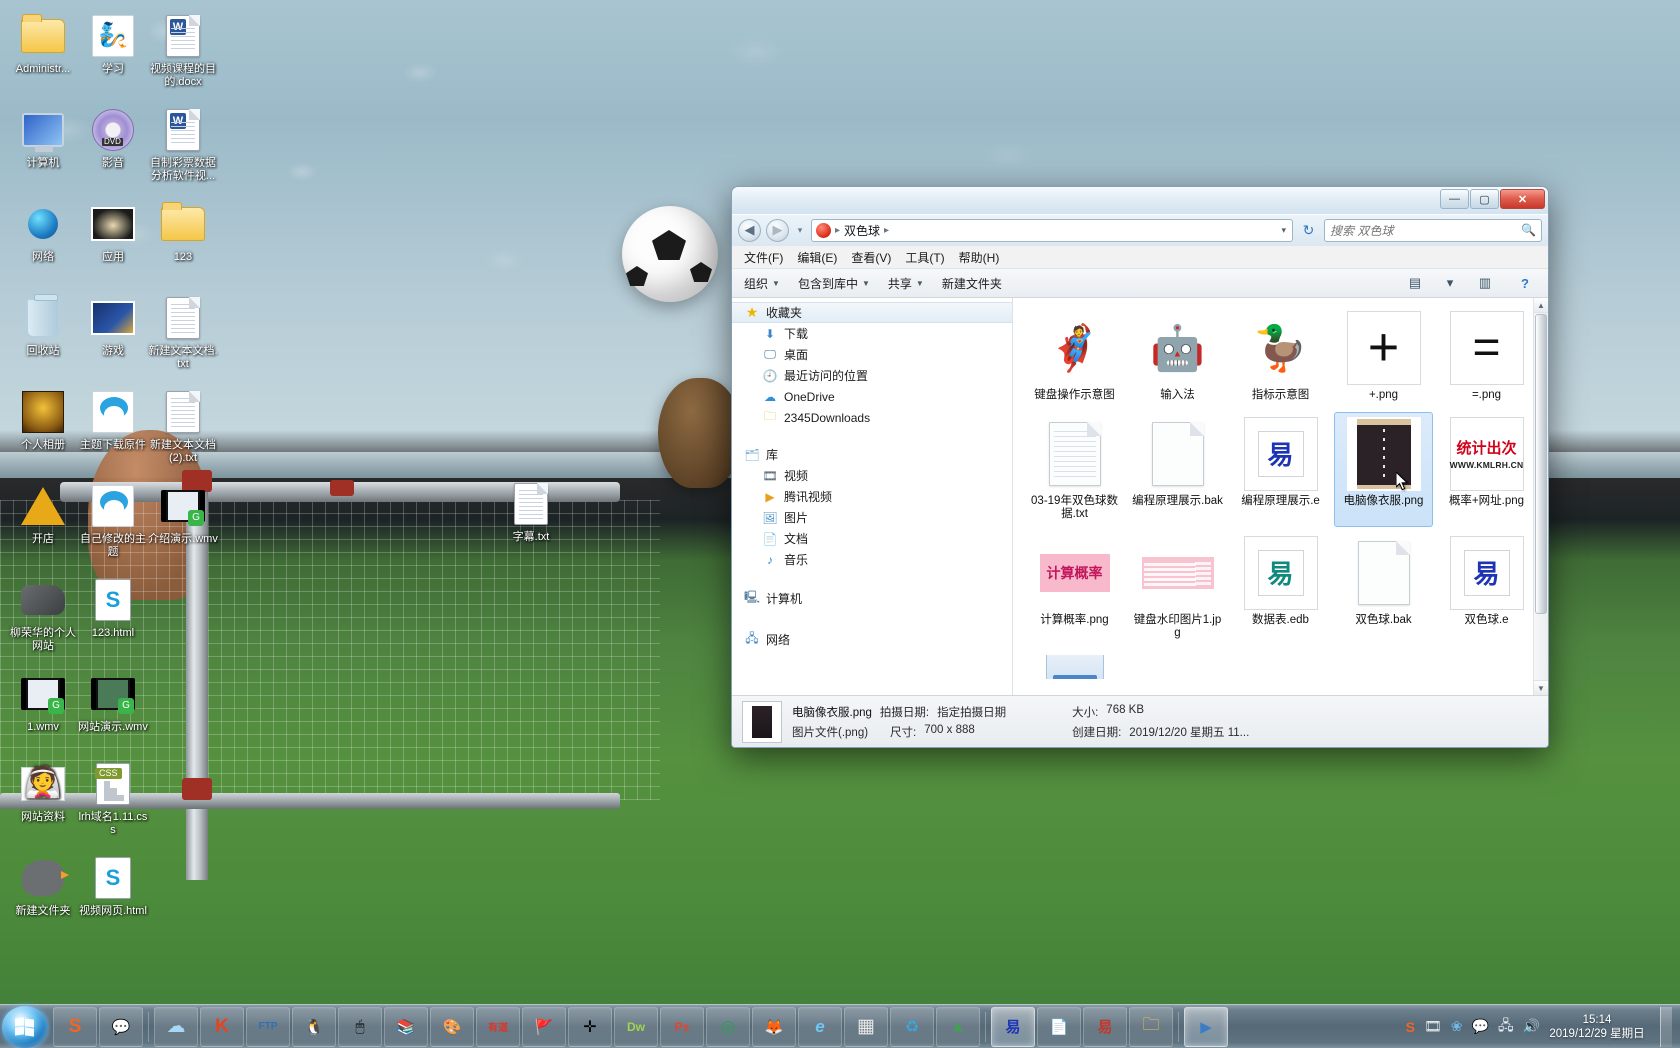  Describe the element at coordinates (1541, 464) in the screenshot. I see `scrollbar-thumb` at that location.